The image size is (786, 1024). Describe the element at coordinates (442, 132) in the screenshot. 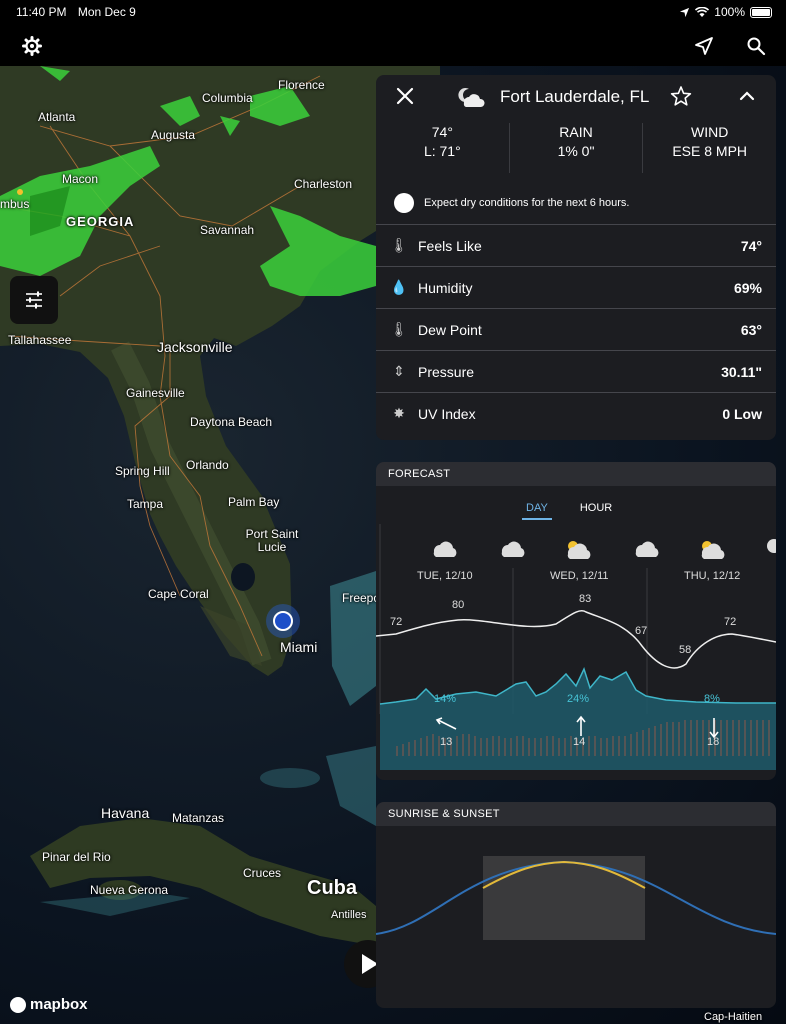

I see `current-temp: 74°` at that location.